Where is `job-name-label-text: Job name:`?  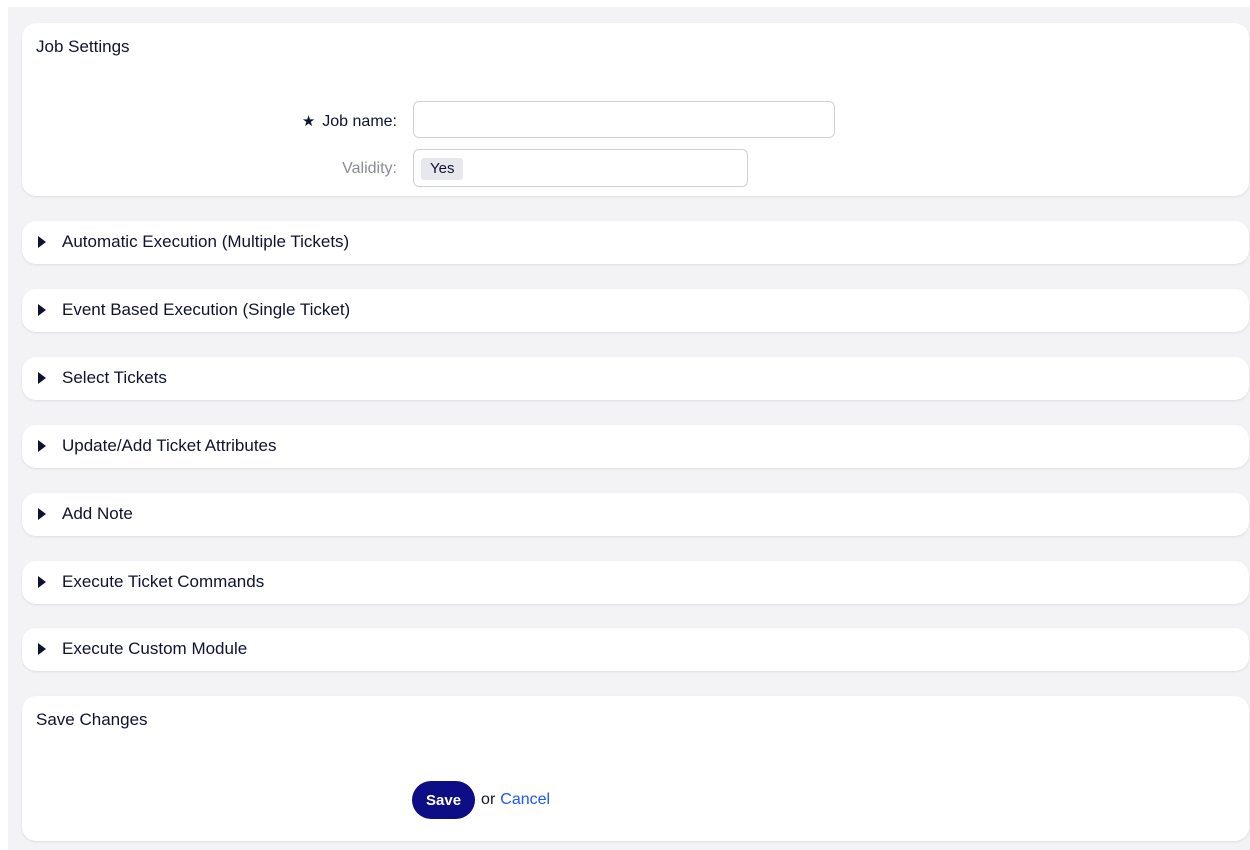
job-name-label-text: Job name: is located at coordinates (359, 121).